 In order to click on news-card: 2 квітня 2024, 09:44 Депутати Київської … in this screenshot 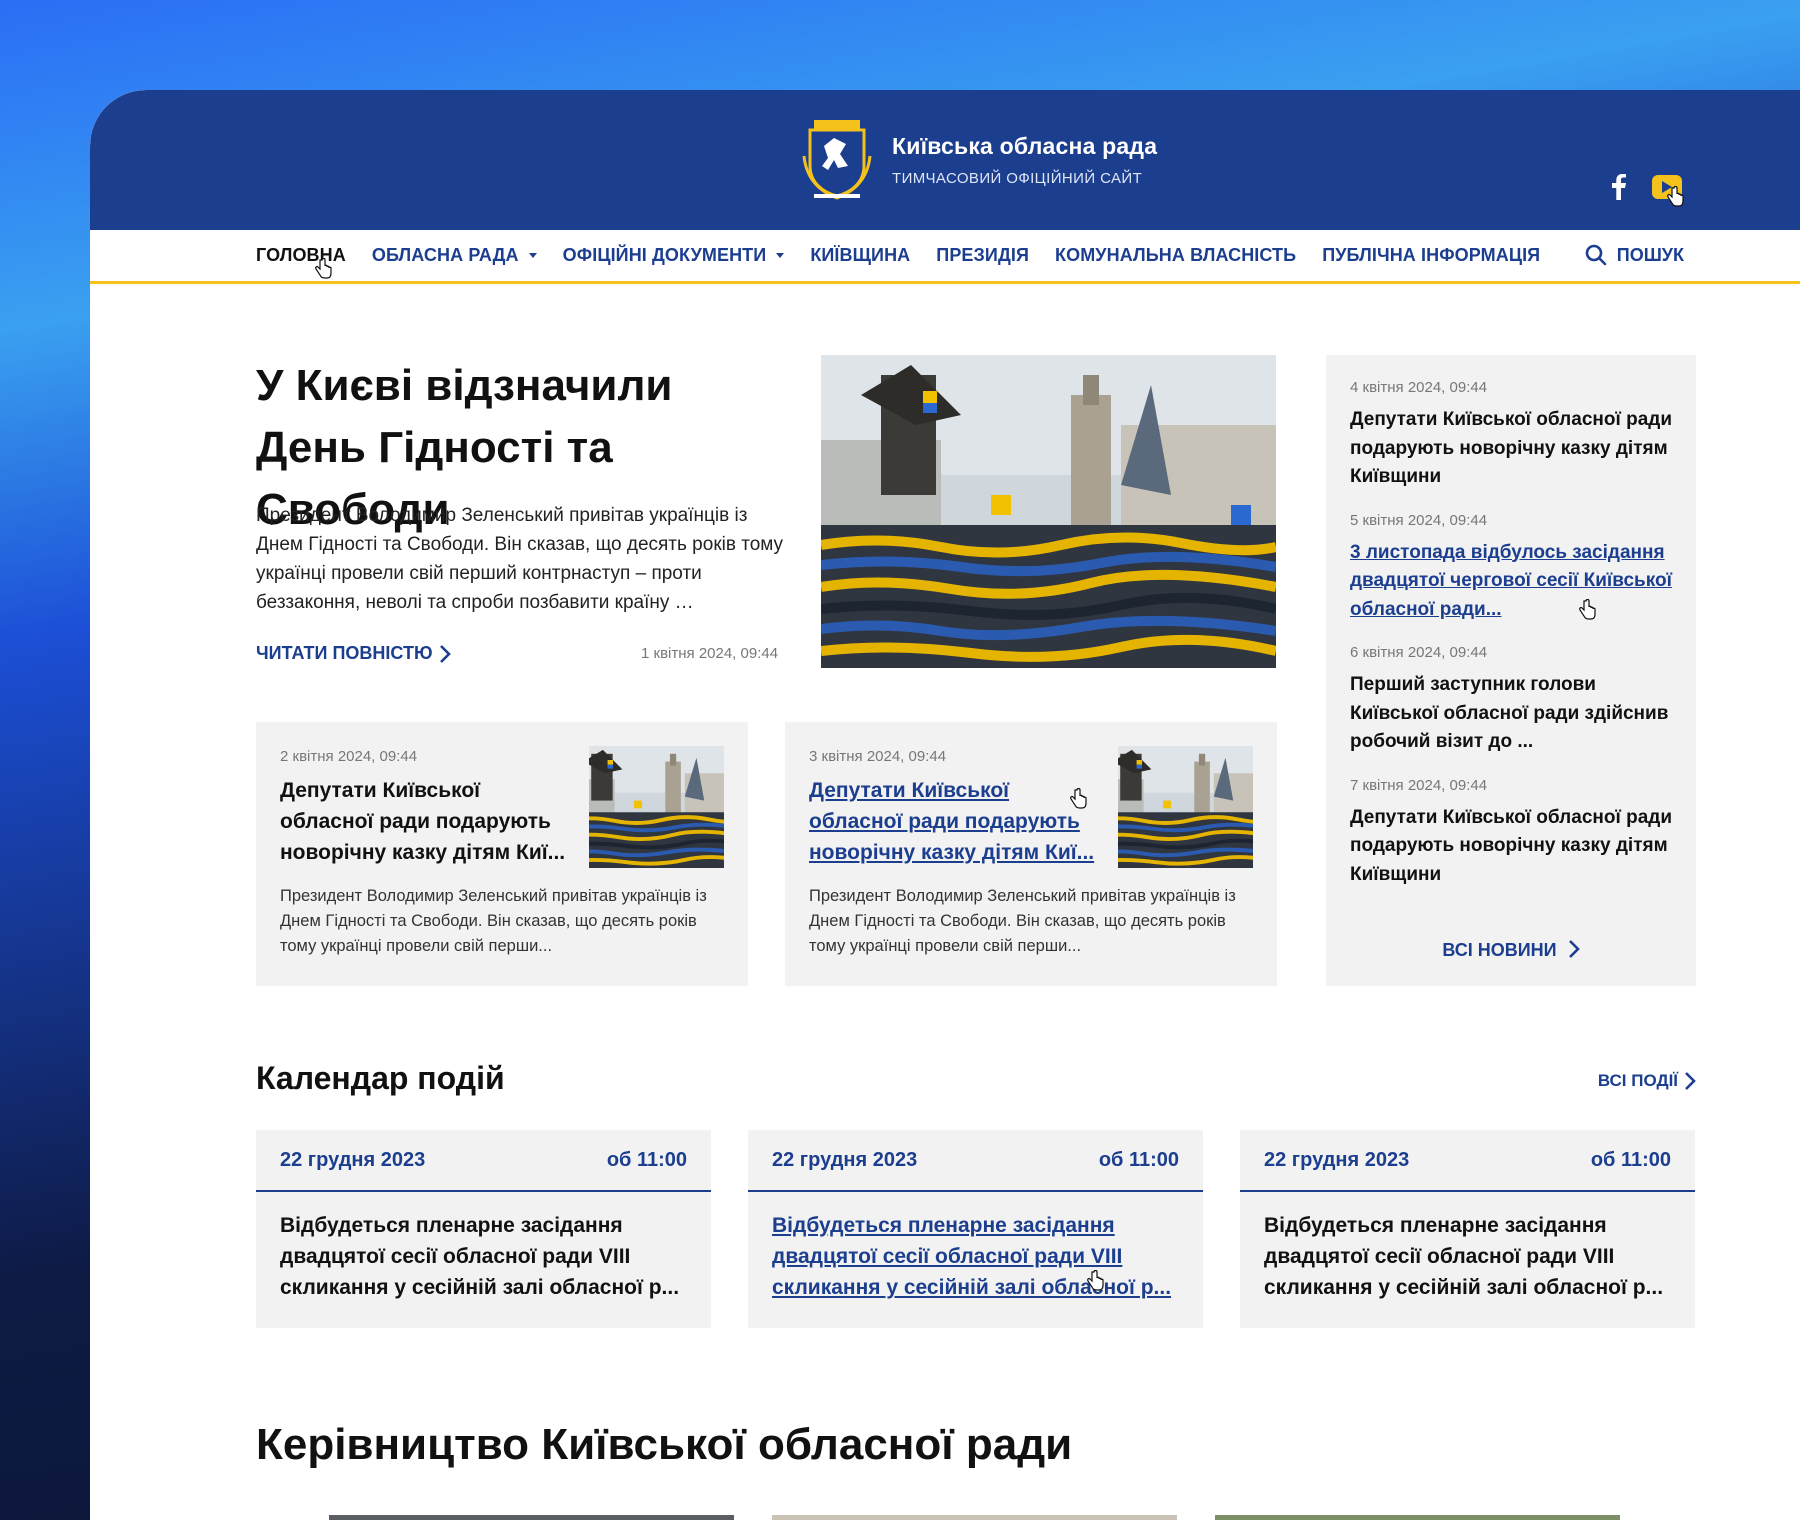, I will do `click(502, 854)`.